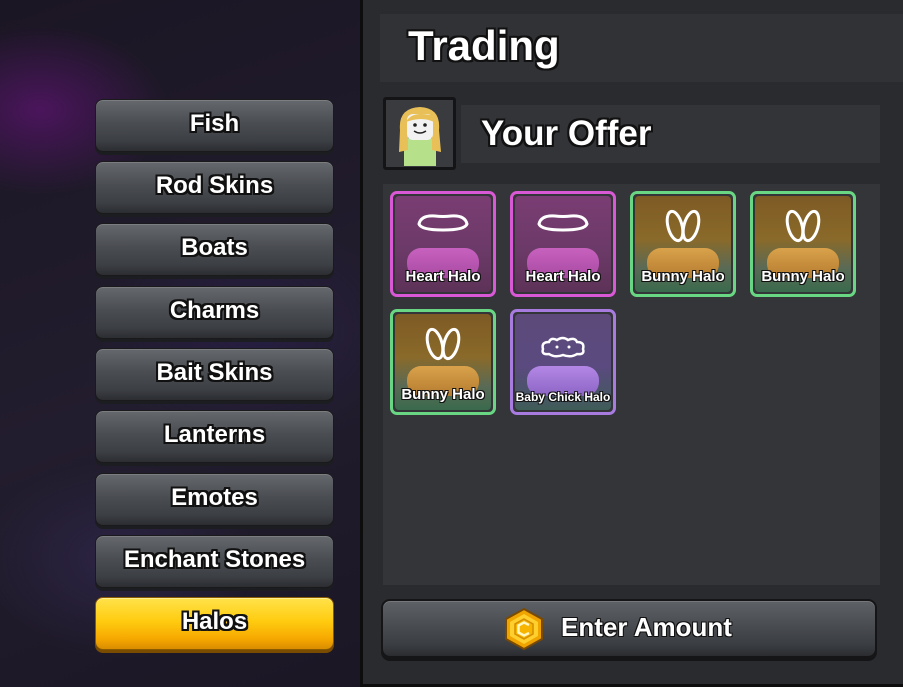 This screenshot has height=687, width=903. I want to click on enter-amount-label: Enter Amount, so click(646, 627).